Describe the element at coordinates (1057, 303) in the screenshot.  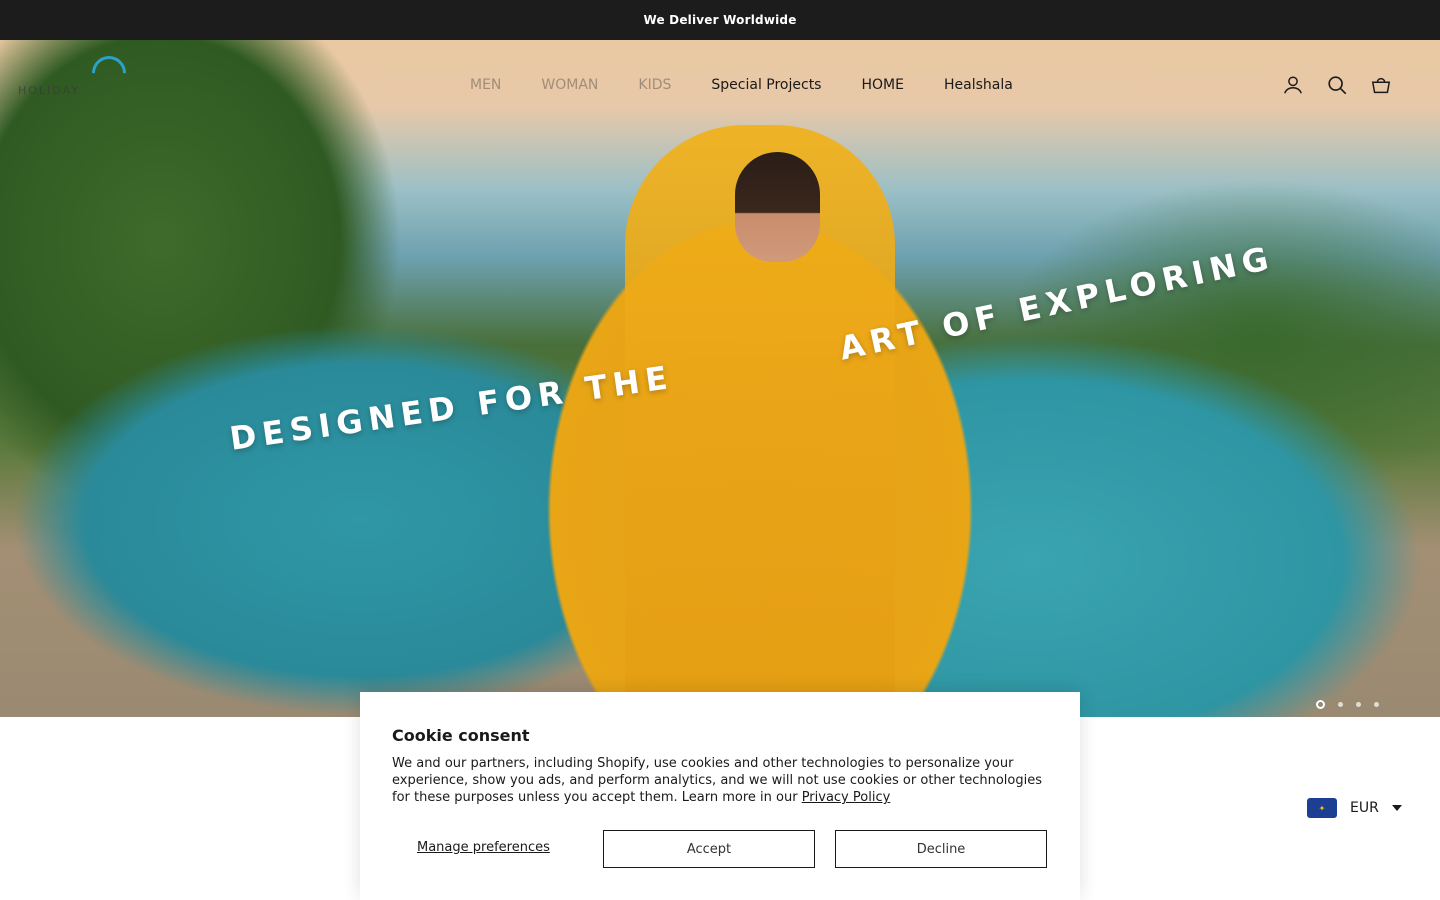
I see `hero-headline-right: ART OF EXPLORING` at that location.